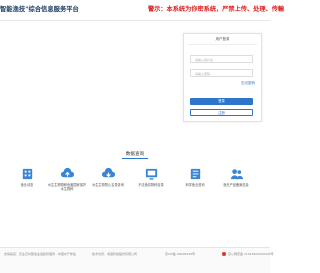  I want to click on service-item-illegal-gear: 不法渔具物种目录, so click(151, 176).